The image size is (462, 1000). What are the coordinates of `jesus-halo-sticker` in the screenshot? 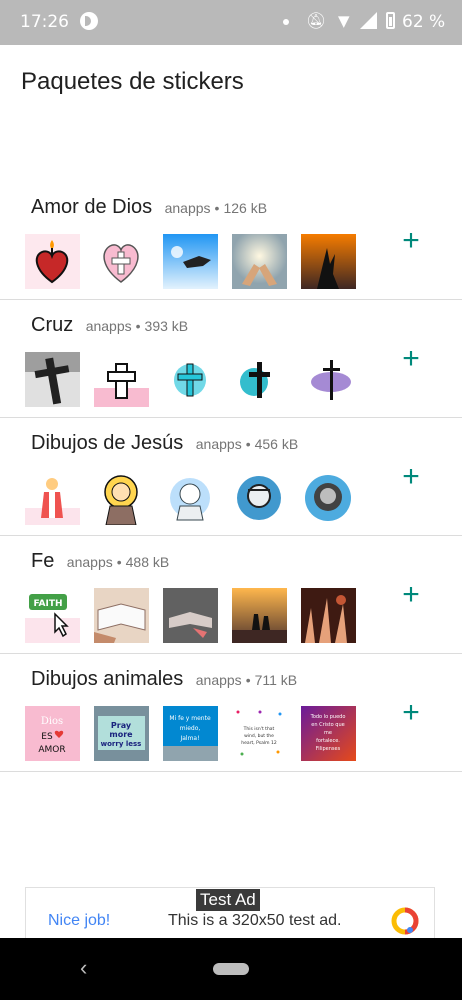 It's located at (121, 497).